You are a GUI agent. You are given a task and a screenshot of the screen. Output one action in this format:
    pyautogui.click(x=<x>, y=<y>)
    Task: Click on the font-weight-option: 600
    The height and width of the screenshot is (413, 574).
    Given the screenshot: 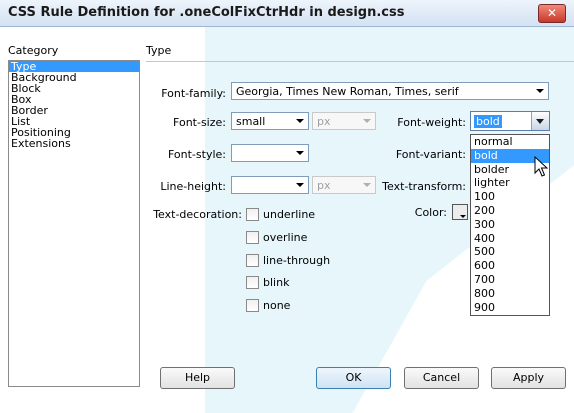 What is the action you would take?
    pyautogui.click(x=510, y=266)
    